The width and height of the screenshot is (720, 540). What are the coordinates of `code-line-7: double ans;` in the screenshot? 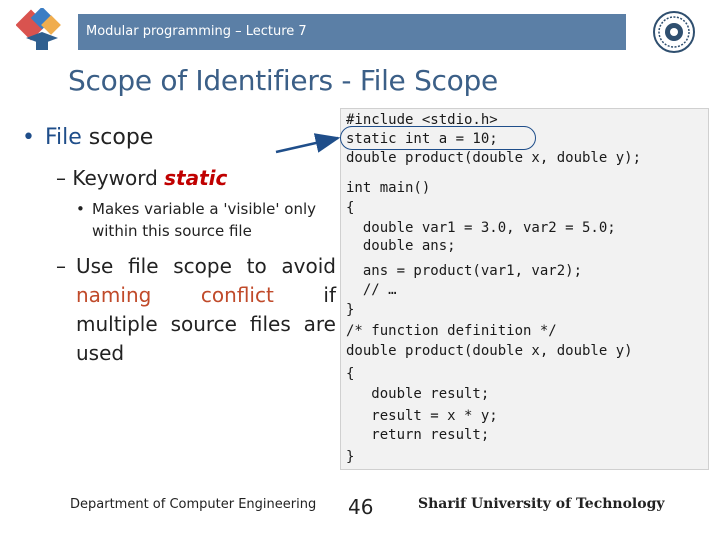 It's located at (401, 246).